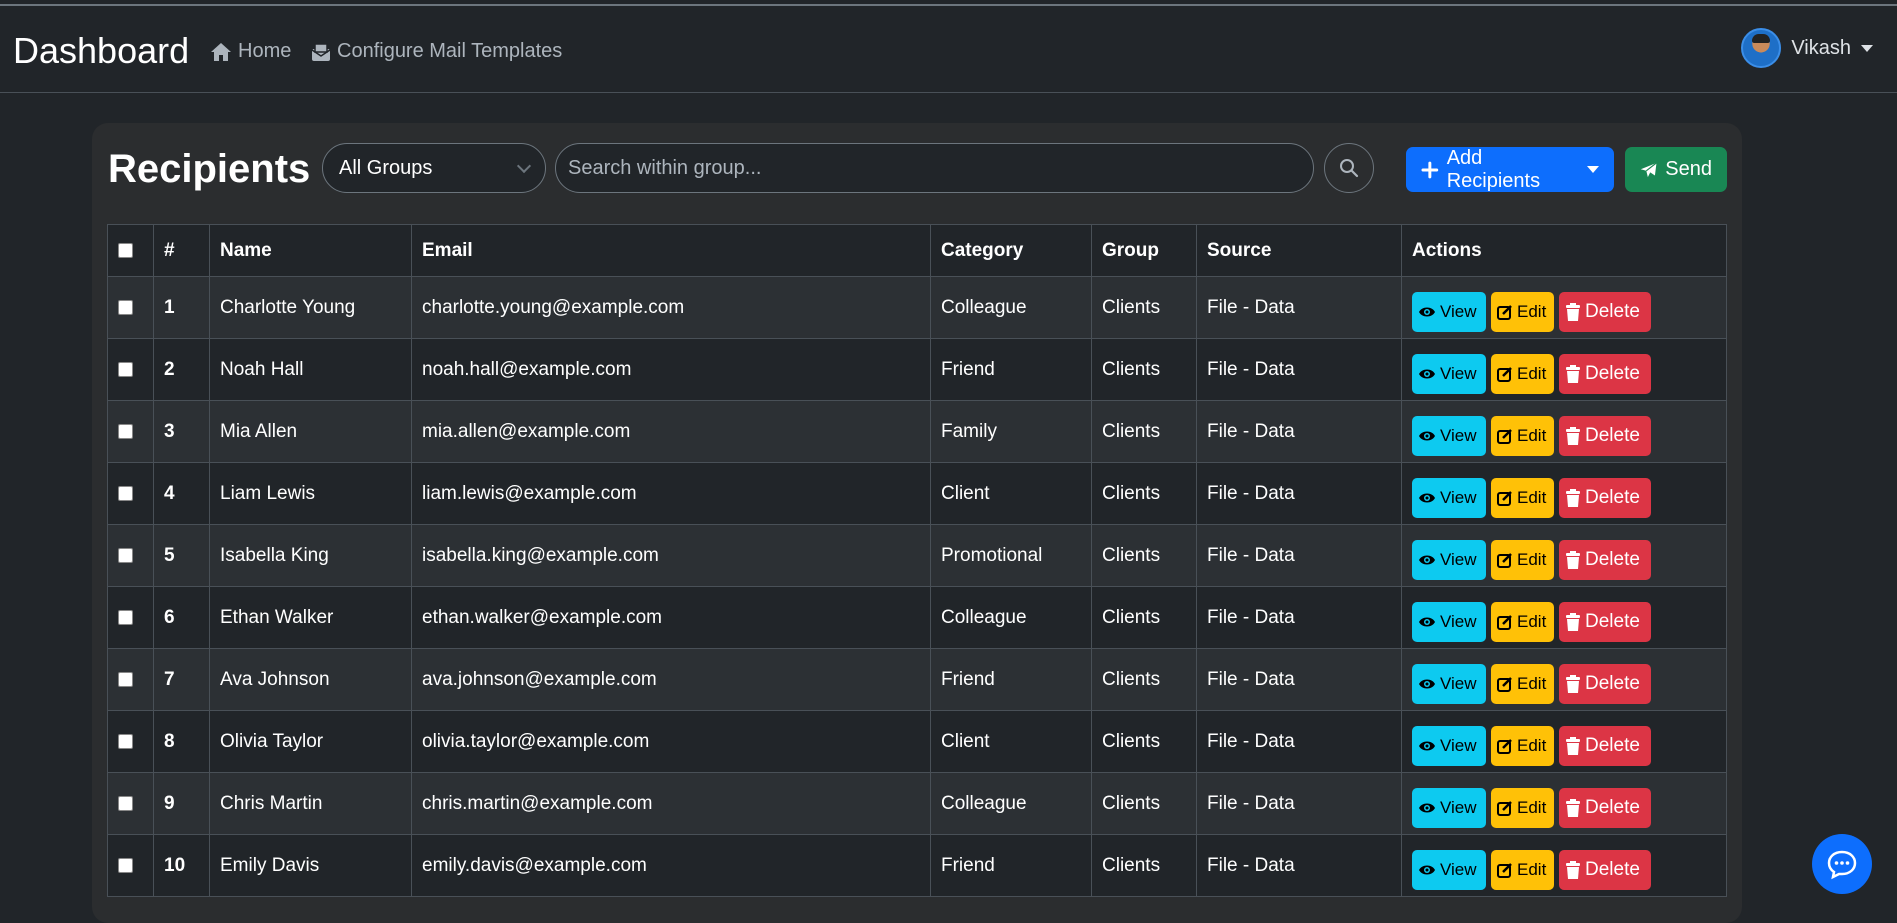 The height and width of the screenshot is (923, 1897). Describe the element at coordinates (671, 431) in the screenshot. I see `row-email: mia.allen@example.com` at that location.